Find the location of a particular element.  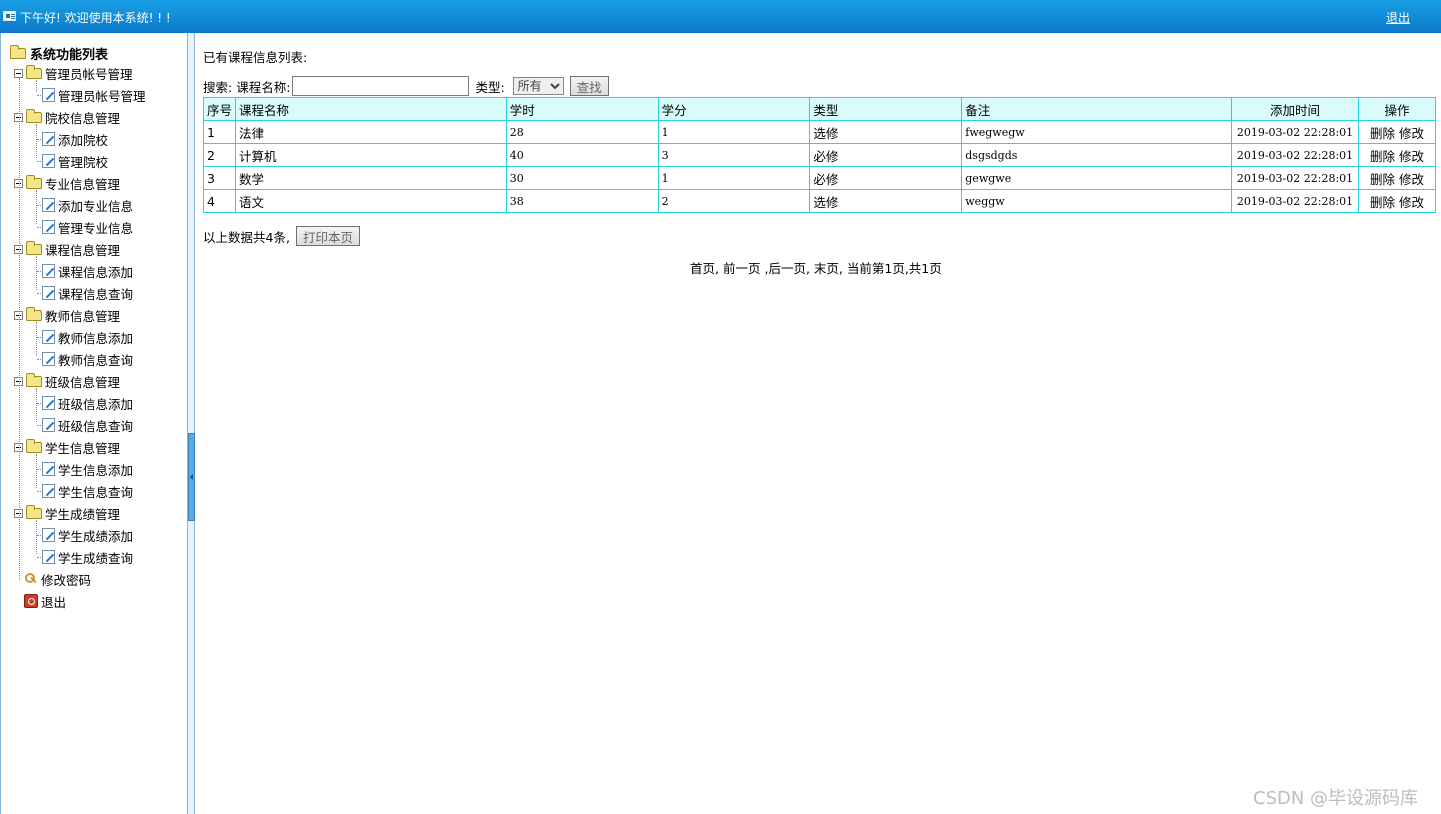

pagination: 首页, 前一页 ,后一页, 末页, 当前第1页,共1页 is located at coordinates (816, 267).